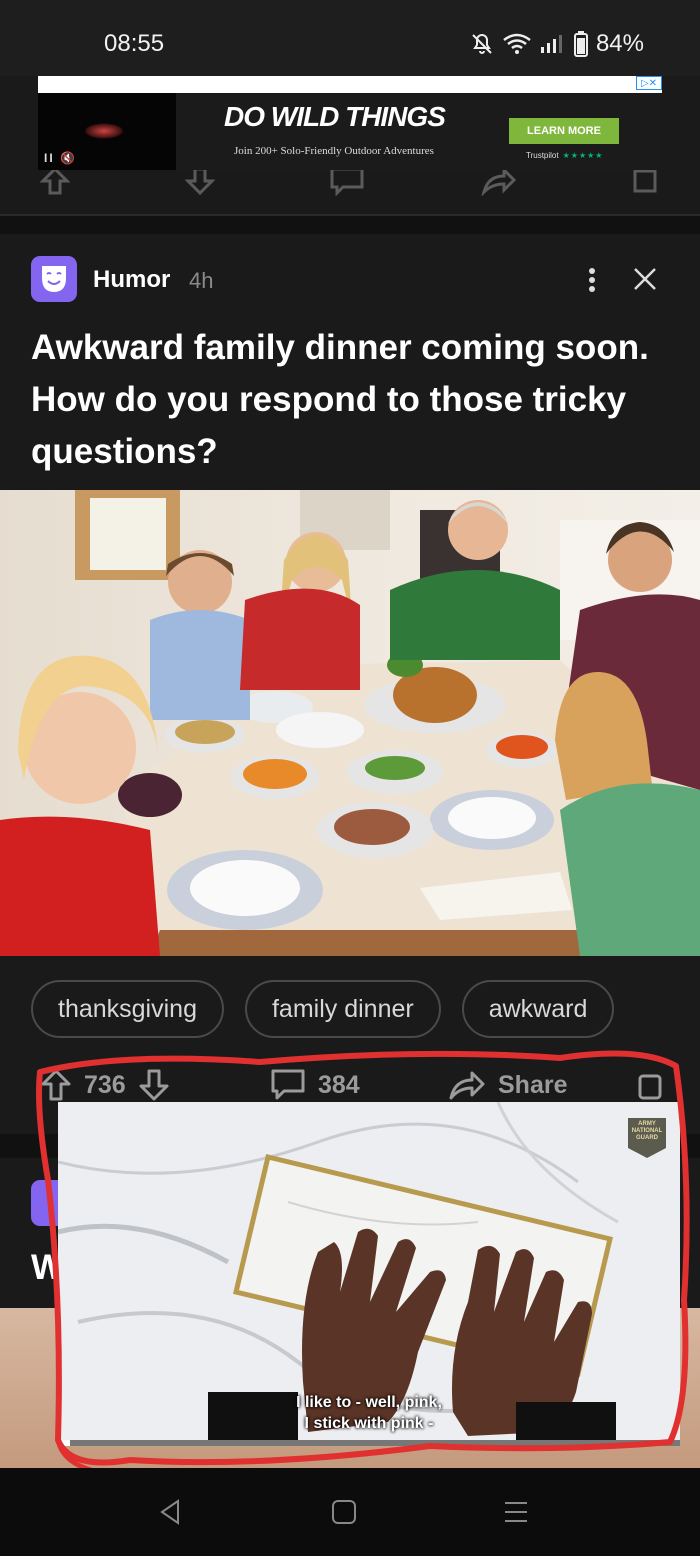 Image resolution: width=700 pixels, height=1556 pixels. I want to click on section-avatar, so click(54, 279).